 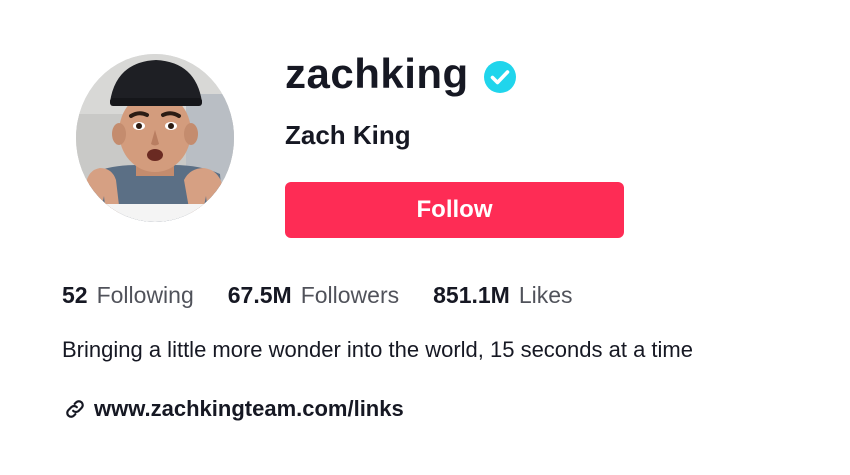 I want to click on stat-following-count: 52, so click(x=75, y=295).